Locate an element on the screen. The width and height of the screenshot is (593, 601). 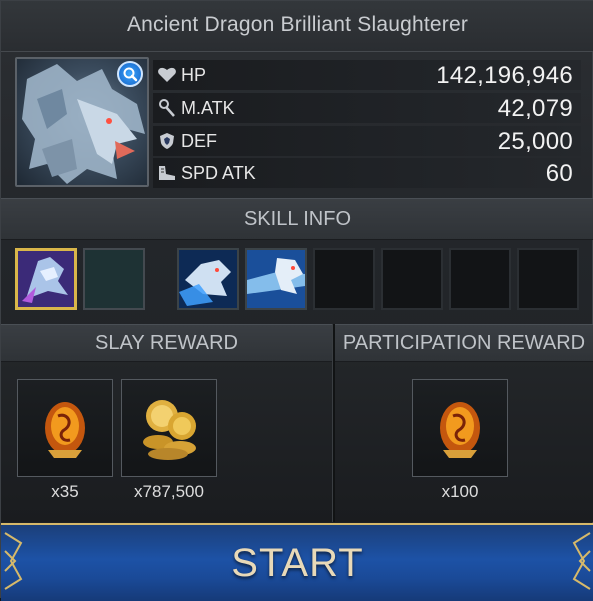
gold-coins-icon is located at coordinates (169, 430).